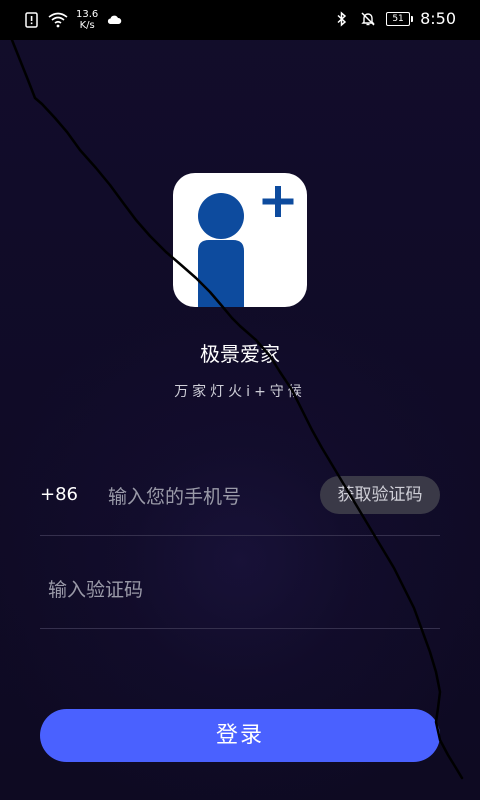 The width and height of the screenshot is (480, 800). Describe the element at coordinates (240, 240) in the screenshot. I see `app-logo` at that location.